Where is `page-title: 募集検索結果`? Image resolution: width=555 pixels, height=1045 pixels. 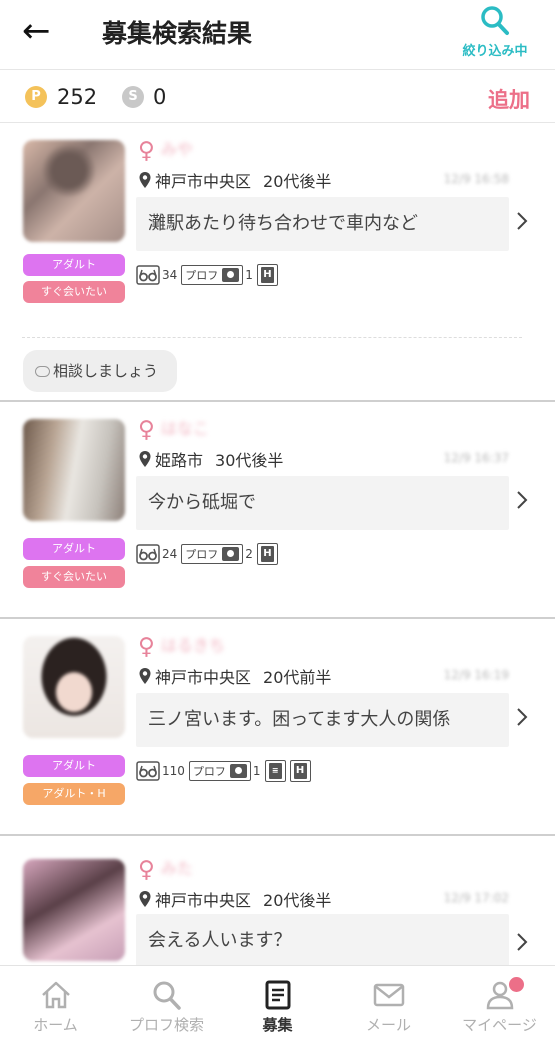
page-title: 募集検索結果 is located at coordinates (177, 33).